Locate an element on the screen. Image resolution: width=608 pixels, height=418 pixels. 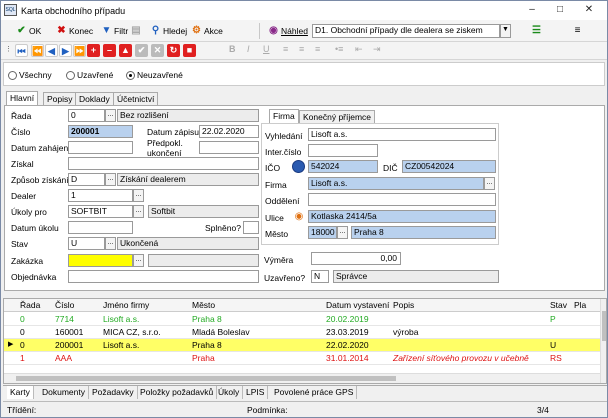
dic-input: CZ00542024 is located at coordinates (449, 166).